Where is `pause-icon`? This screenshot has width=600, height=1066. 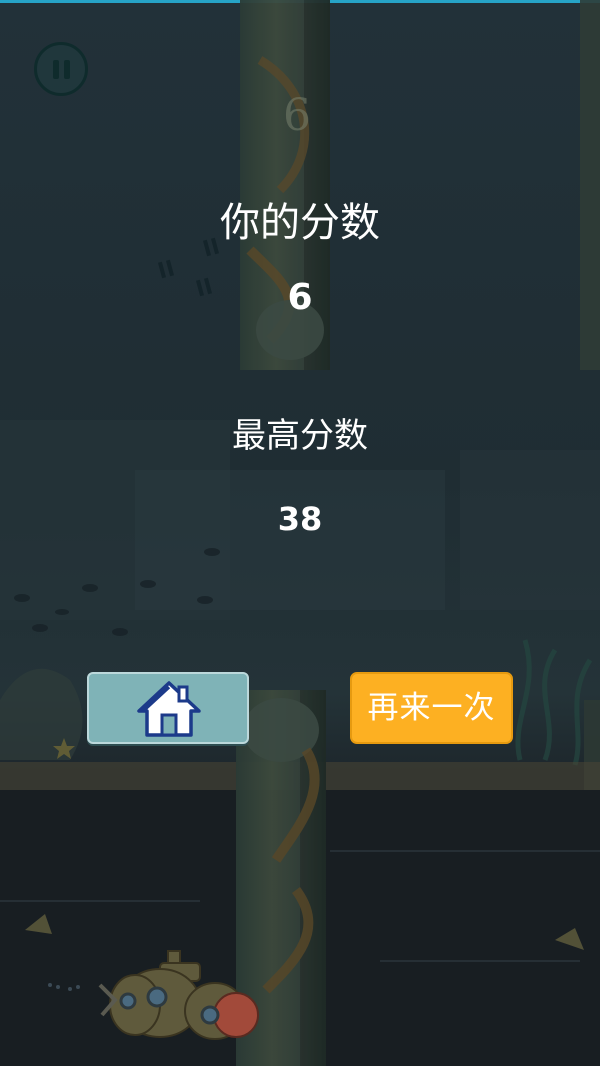 pause-icon is located at coordinates (56, 69).